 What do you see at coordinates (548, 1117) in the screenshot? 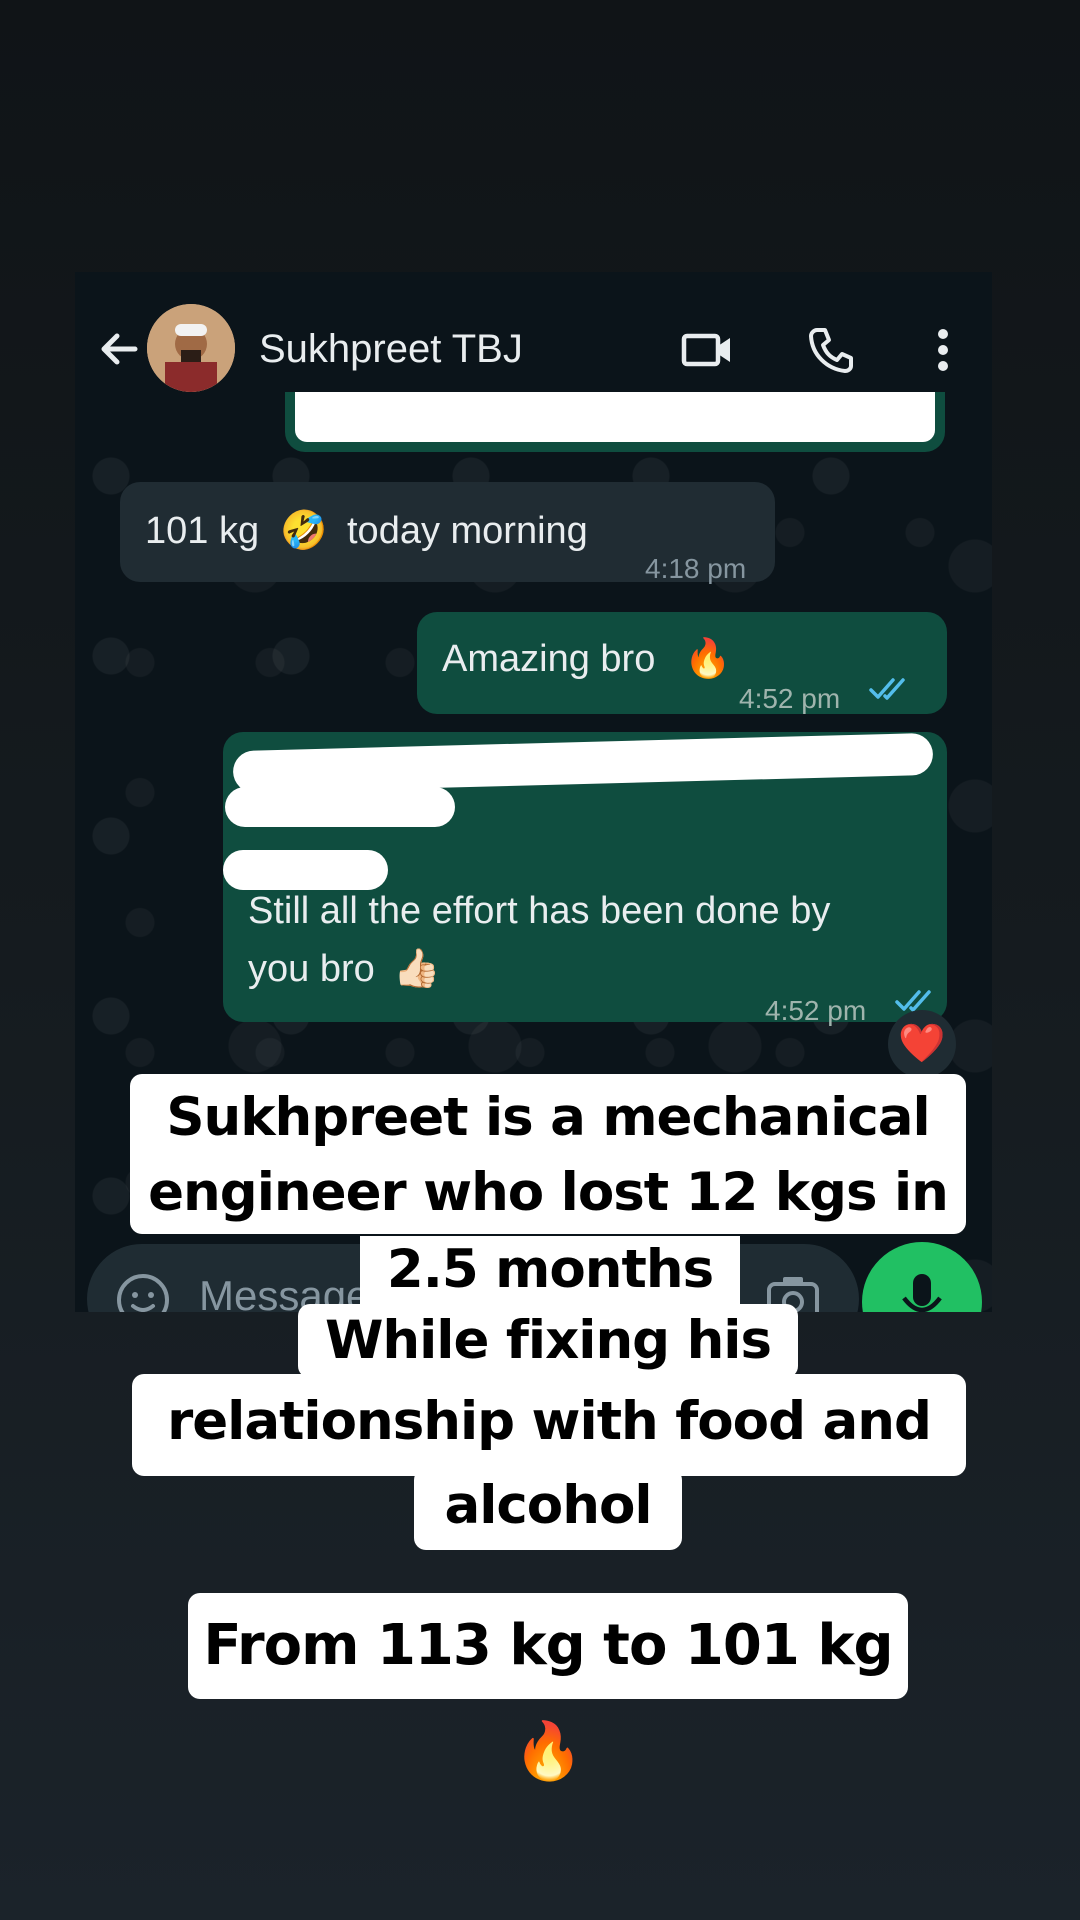
I see `caption-text: Sukhpreet is a mechanical` at bounding box center [548, 1117].